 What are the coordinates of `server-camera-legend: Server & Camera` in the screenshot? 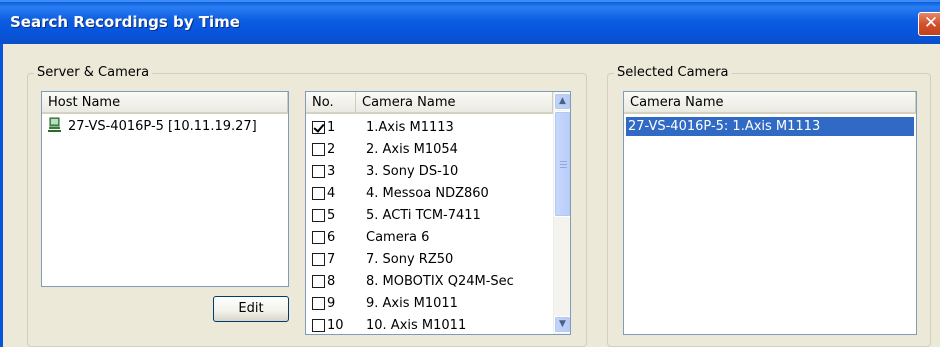 It's located at (93, 73).